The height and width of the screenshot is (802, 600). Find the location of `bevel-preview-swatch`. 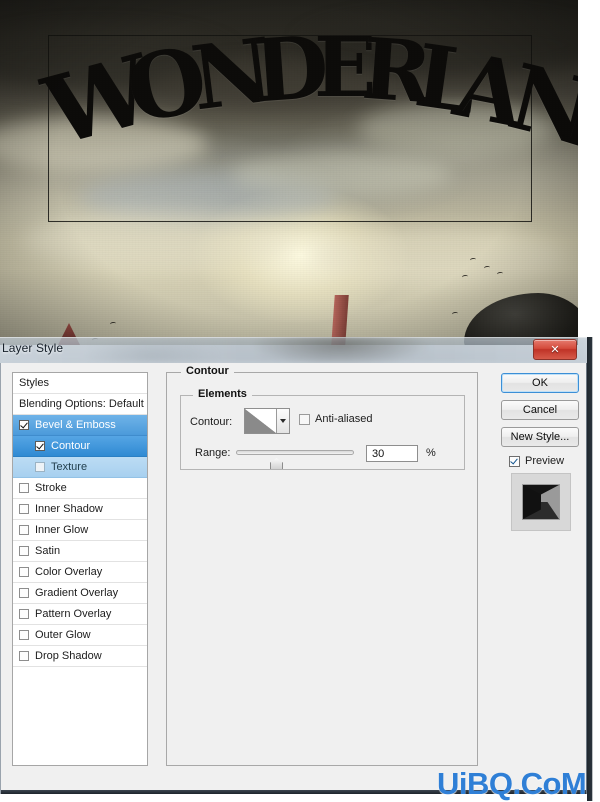

bevel-preview-swatch is located at coordinates (541, 502).